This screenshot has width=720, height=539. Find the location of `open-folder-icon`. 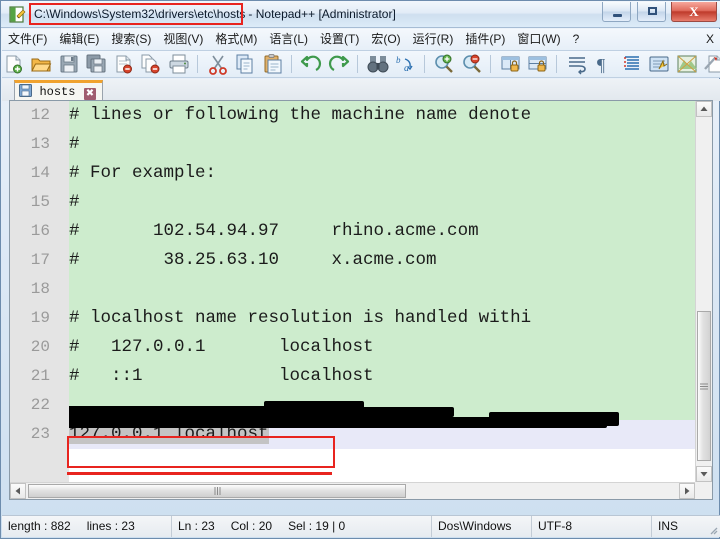

open-folder-icon is located at coordinates (41, 64).